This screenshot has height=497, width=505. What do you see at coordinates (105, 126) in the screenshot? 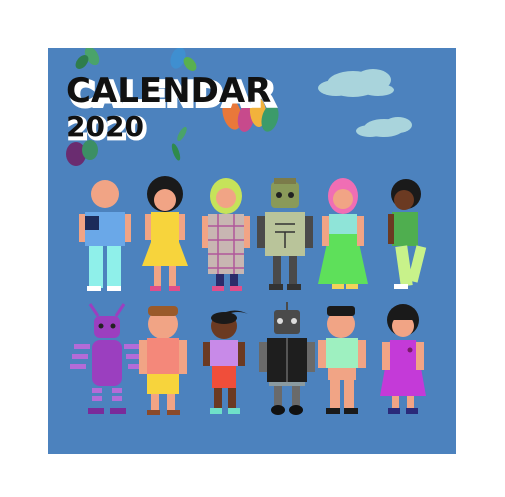
I see `year-text: 2020` at bounding box center [105, 126].